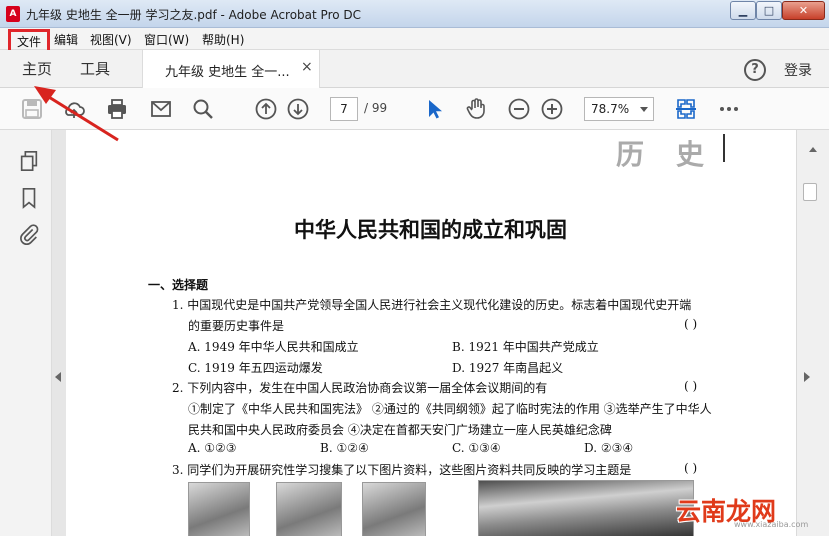  Describe the element at coordinates (400, 430) in the screenshot. I see `question-text: 民共和国中央人民政府委员会 ④决定在首都天安门广场建立一座人民英雄纪念碑` at that location.